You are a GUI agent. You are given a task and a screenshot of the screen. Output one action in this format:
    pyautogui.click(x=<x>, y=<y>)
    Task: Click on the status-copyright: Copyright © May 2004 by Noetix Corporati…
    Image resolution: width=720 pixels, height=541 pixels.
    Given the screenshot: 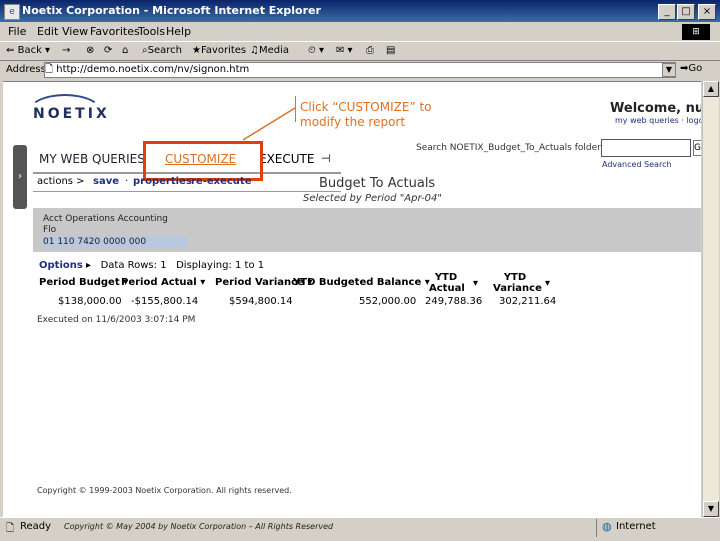 What is the action you would take?
    pyautogui.click(x=199, y=526)
    